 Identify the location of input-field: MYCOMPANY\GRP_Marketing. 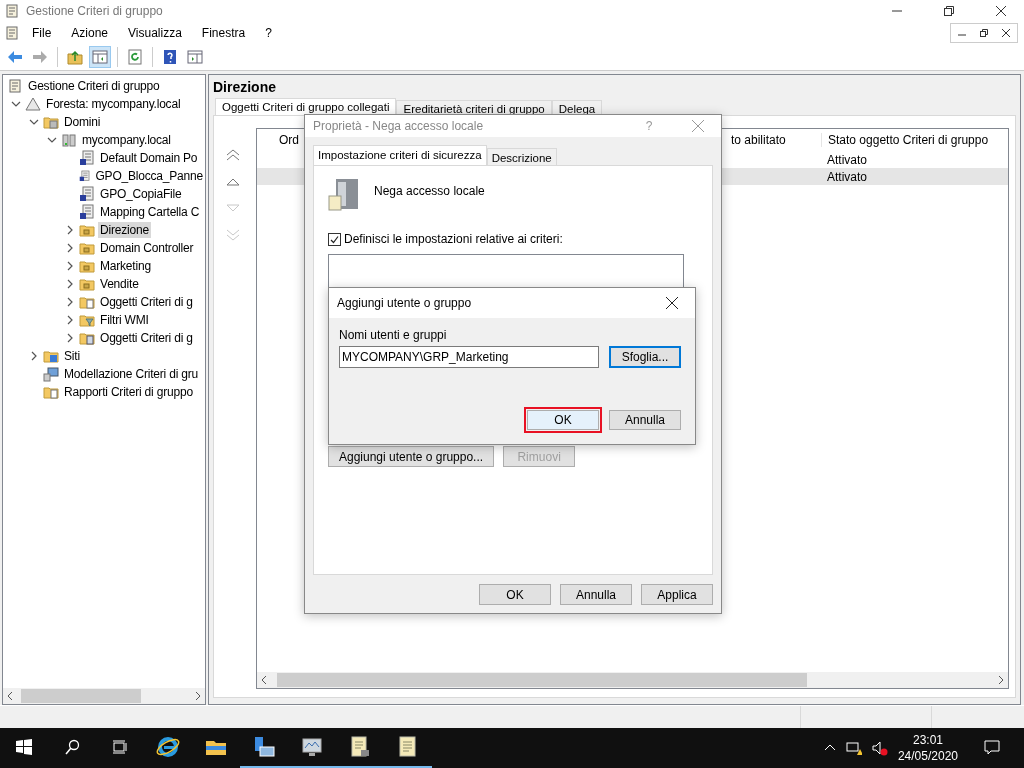
(469, 357).